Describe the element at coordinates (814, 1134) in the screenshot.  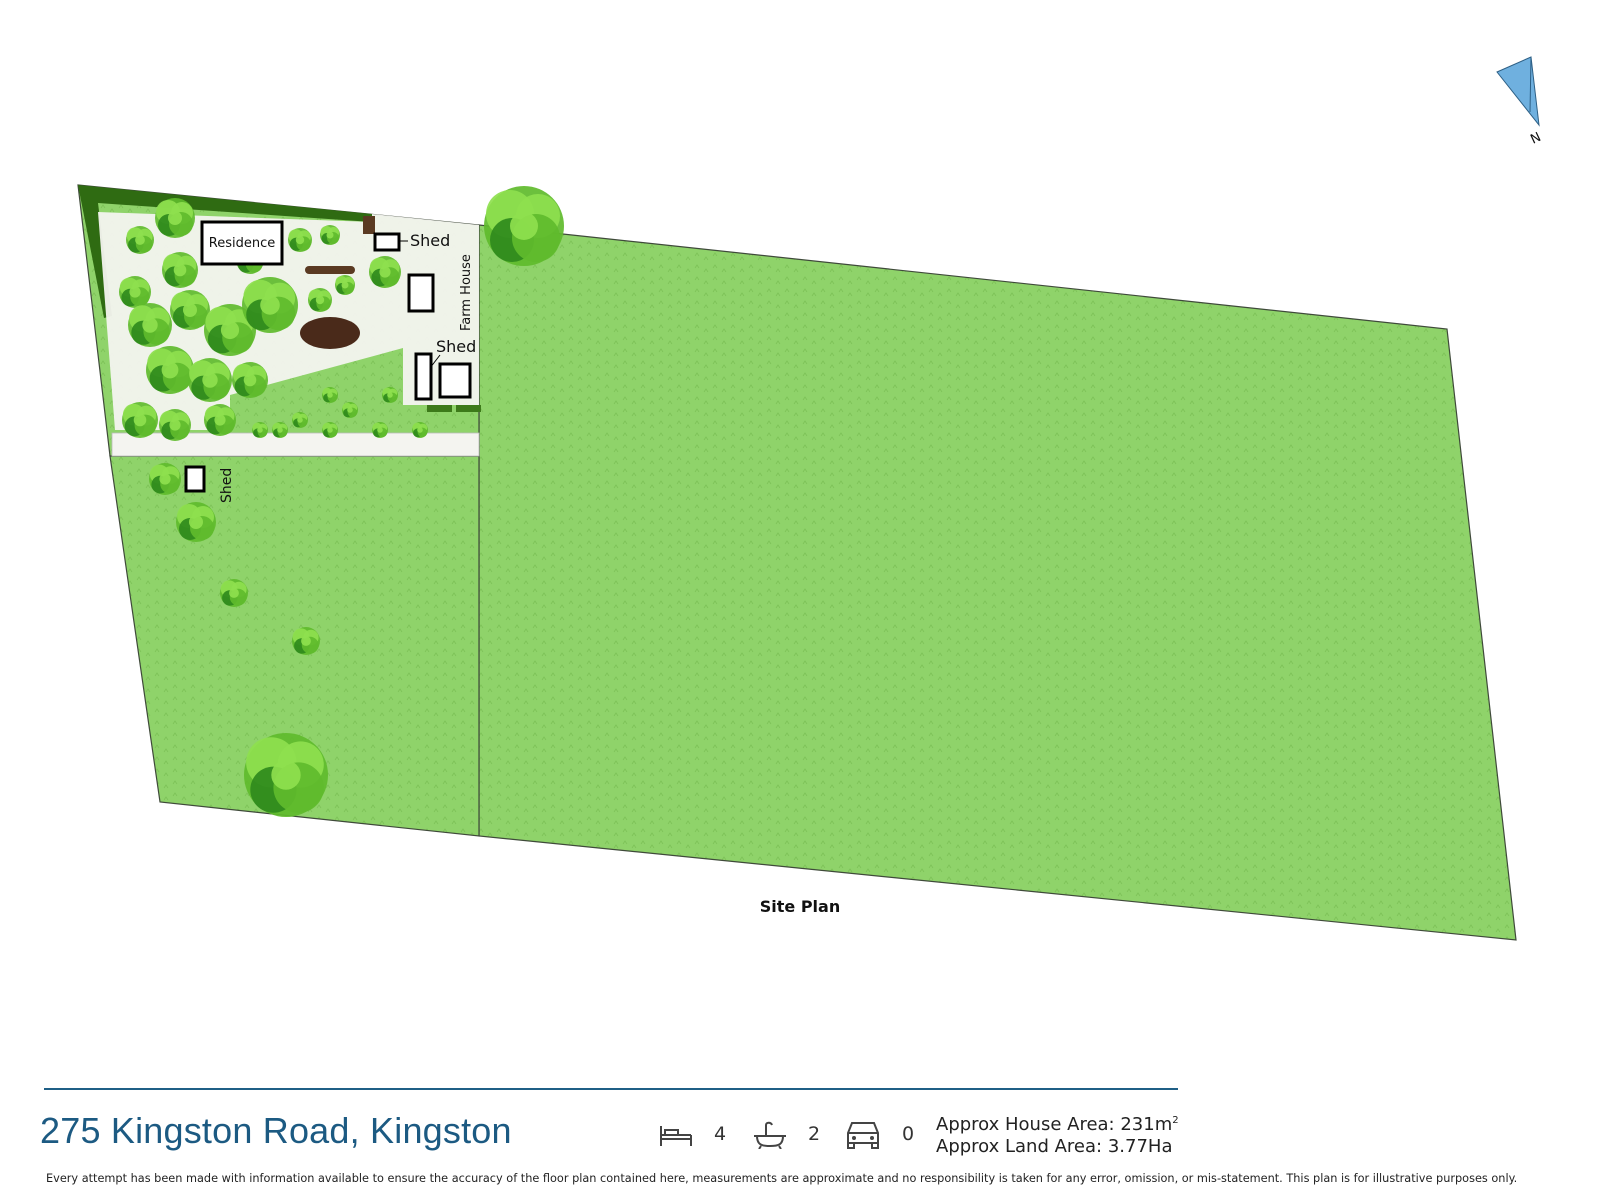
I see `bathroom-number: 2` at that location.